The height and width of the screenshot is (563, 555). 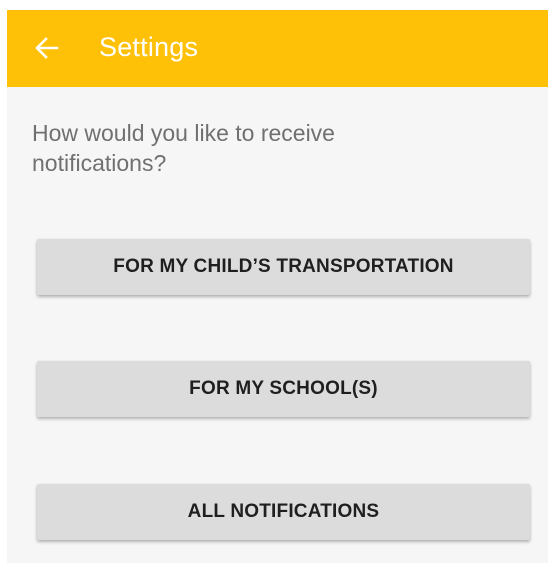 I want to click on app-bar: Settings, so click(x=277, y=48).